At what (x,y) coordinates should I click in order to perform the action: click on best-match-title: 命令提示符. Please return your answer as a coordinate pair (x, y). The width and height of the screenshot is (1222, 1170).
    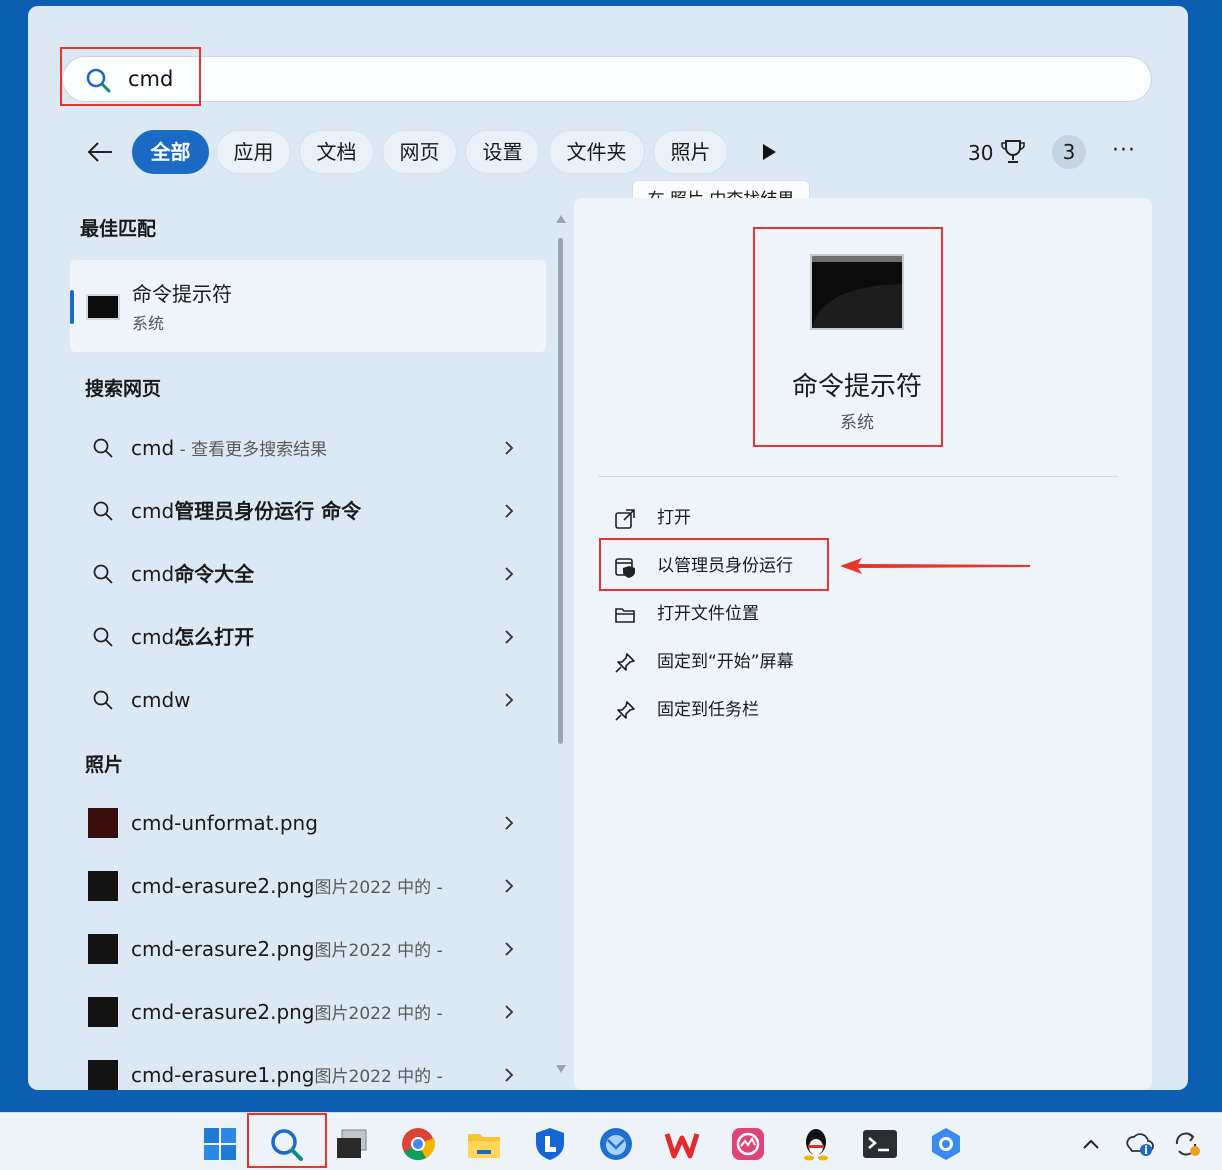
    Looking at the image, I should click on (182, 294).